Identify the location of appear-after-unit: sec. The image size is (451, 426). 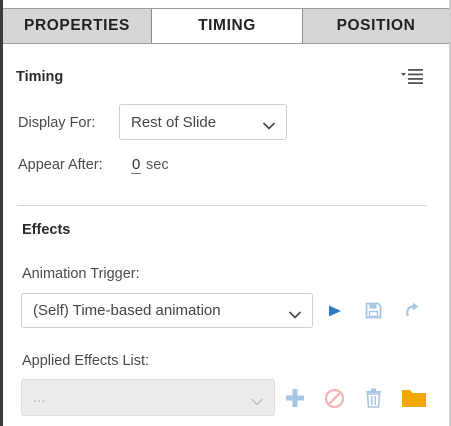
(157, 165).